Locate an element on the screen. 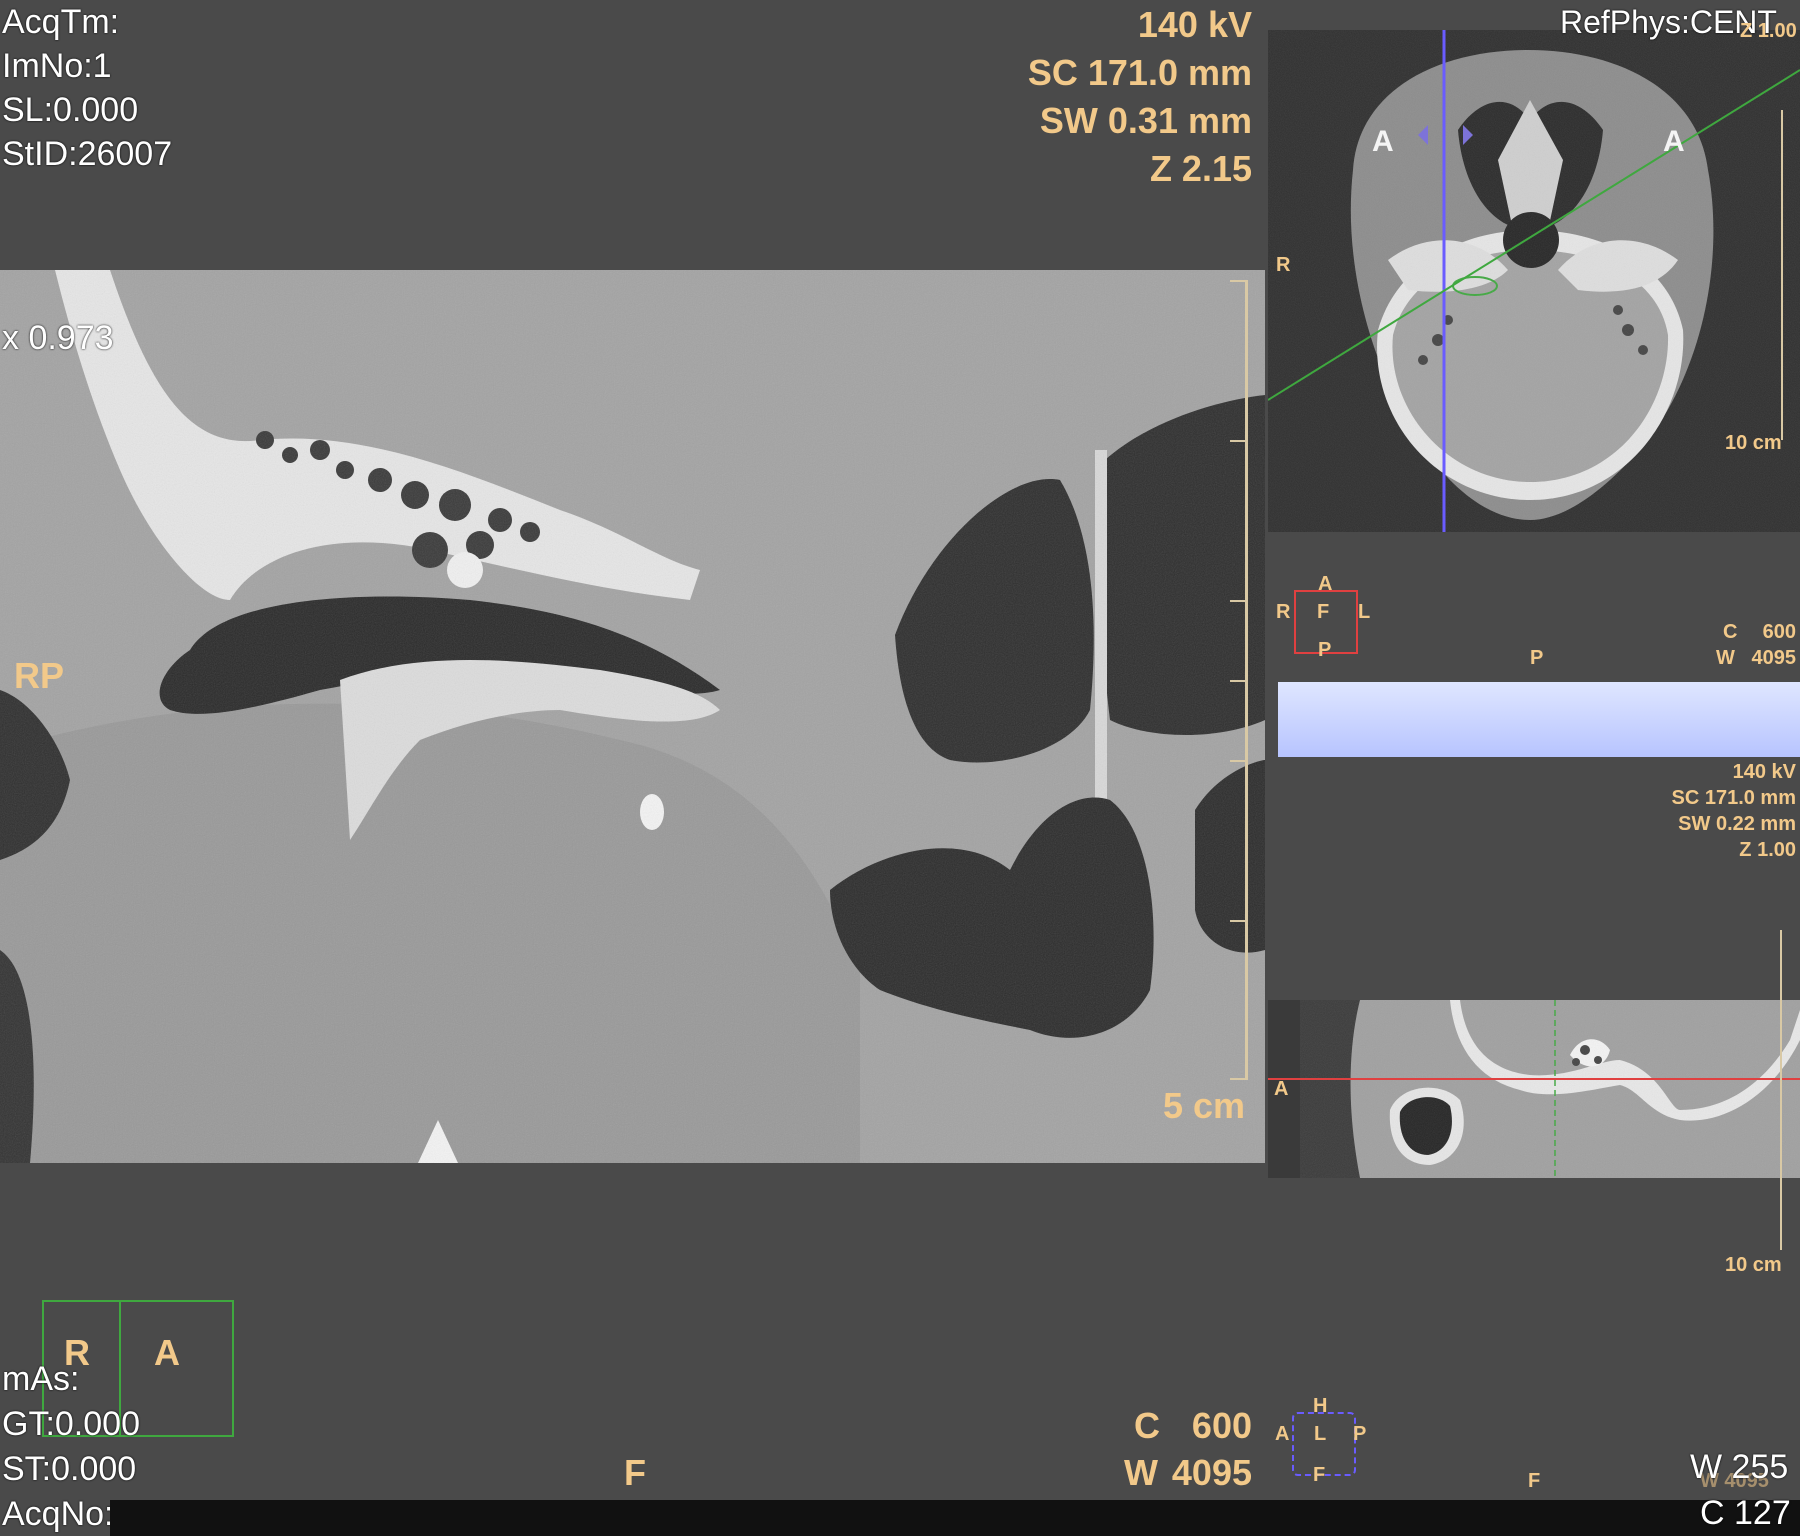 The image size is (1800, 1536). main-top-right-sw: SW 0.31 mm is located at coordinates (1145, 120).